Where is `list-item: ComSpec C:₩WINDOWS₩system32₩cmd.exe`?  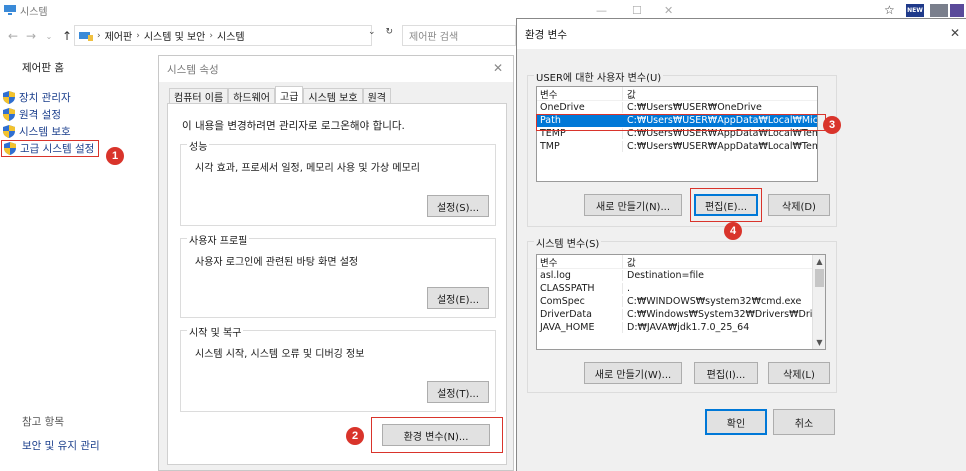 list-item: ComSpec C:₩WINDOWS₩system32₩cmd.exe is located at coordinates (681, 301).